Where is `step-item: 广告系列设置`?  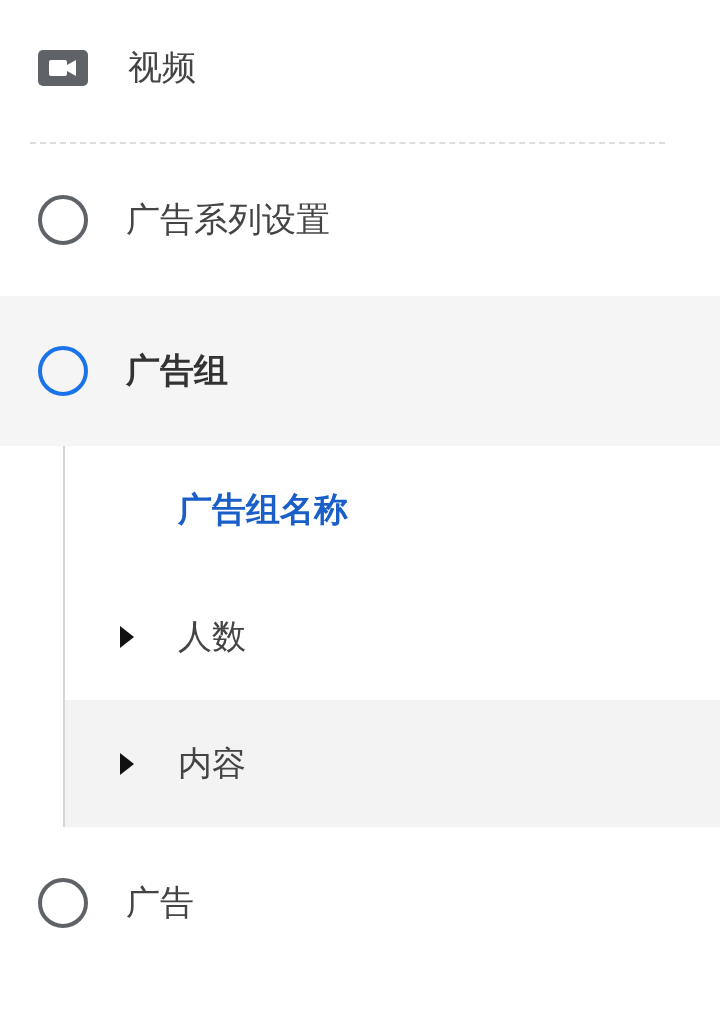 step-item: 广告系列设置 is located at coordinates (360, 220).